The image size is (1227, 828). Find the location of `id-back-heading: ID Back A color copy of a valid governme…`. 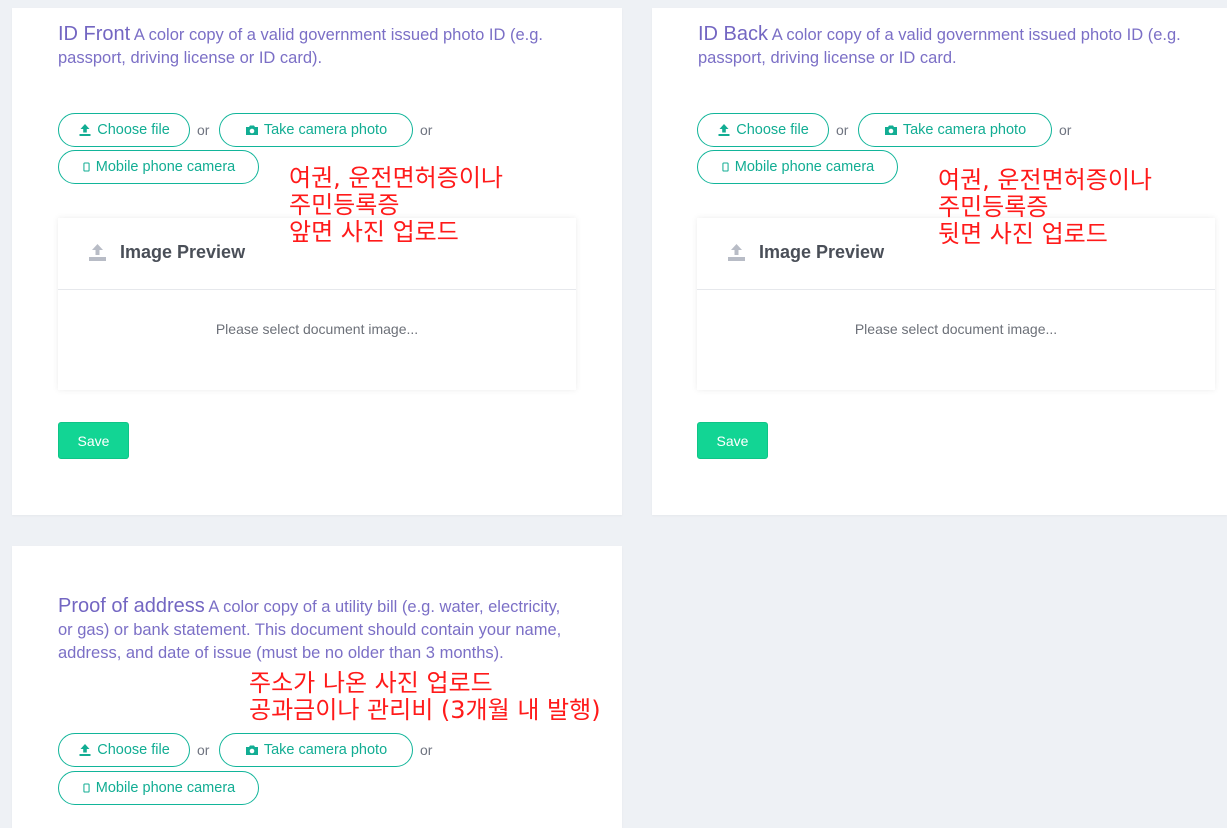

id-back-heading: ID Back A color copy of a valid governme… is located at coordinates (958, 46).